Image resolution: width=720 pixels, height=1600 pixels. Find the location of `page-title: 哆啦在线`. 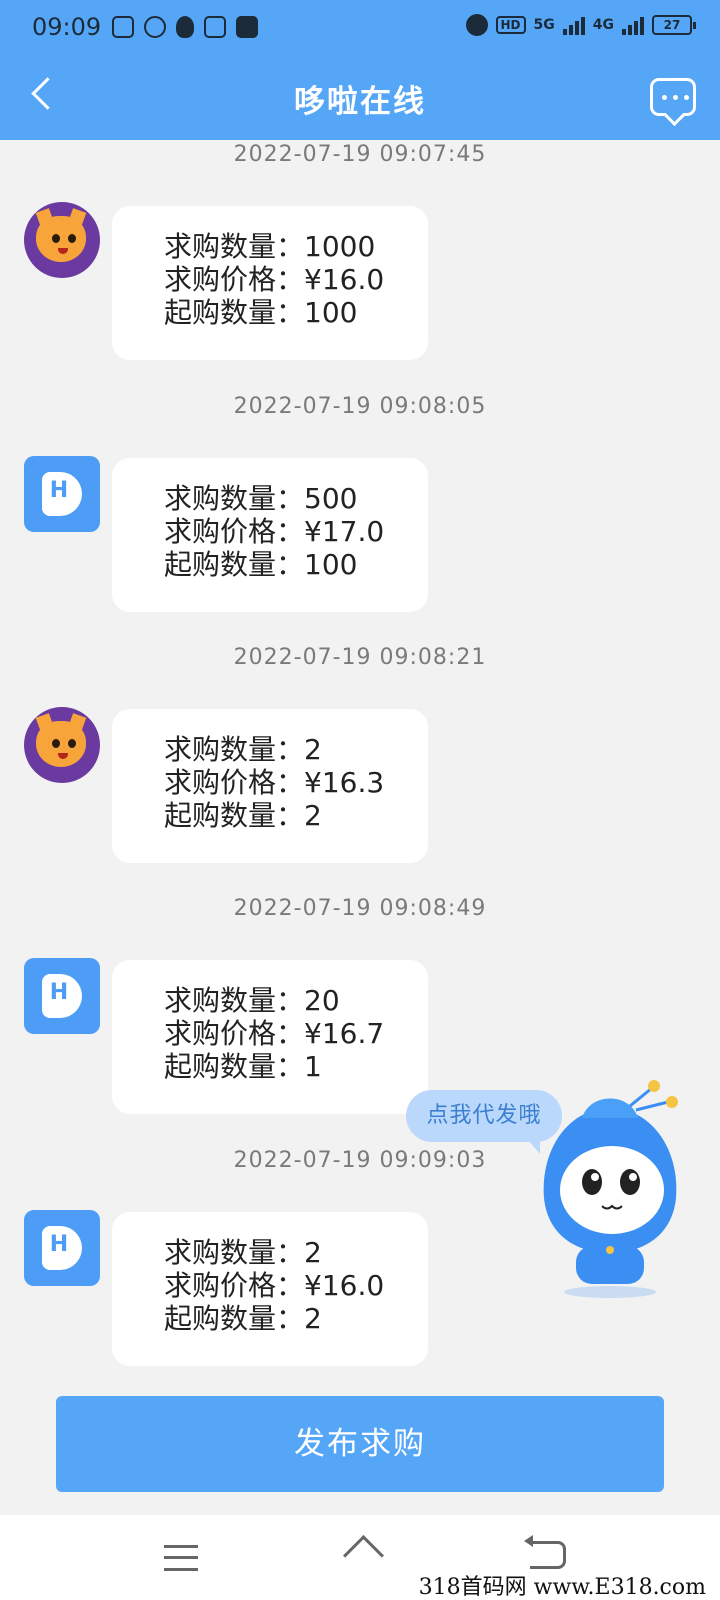

page-title: 哆啦在线 is located at coordinates (360, 102).